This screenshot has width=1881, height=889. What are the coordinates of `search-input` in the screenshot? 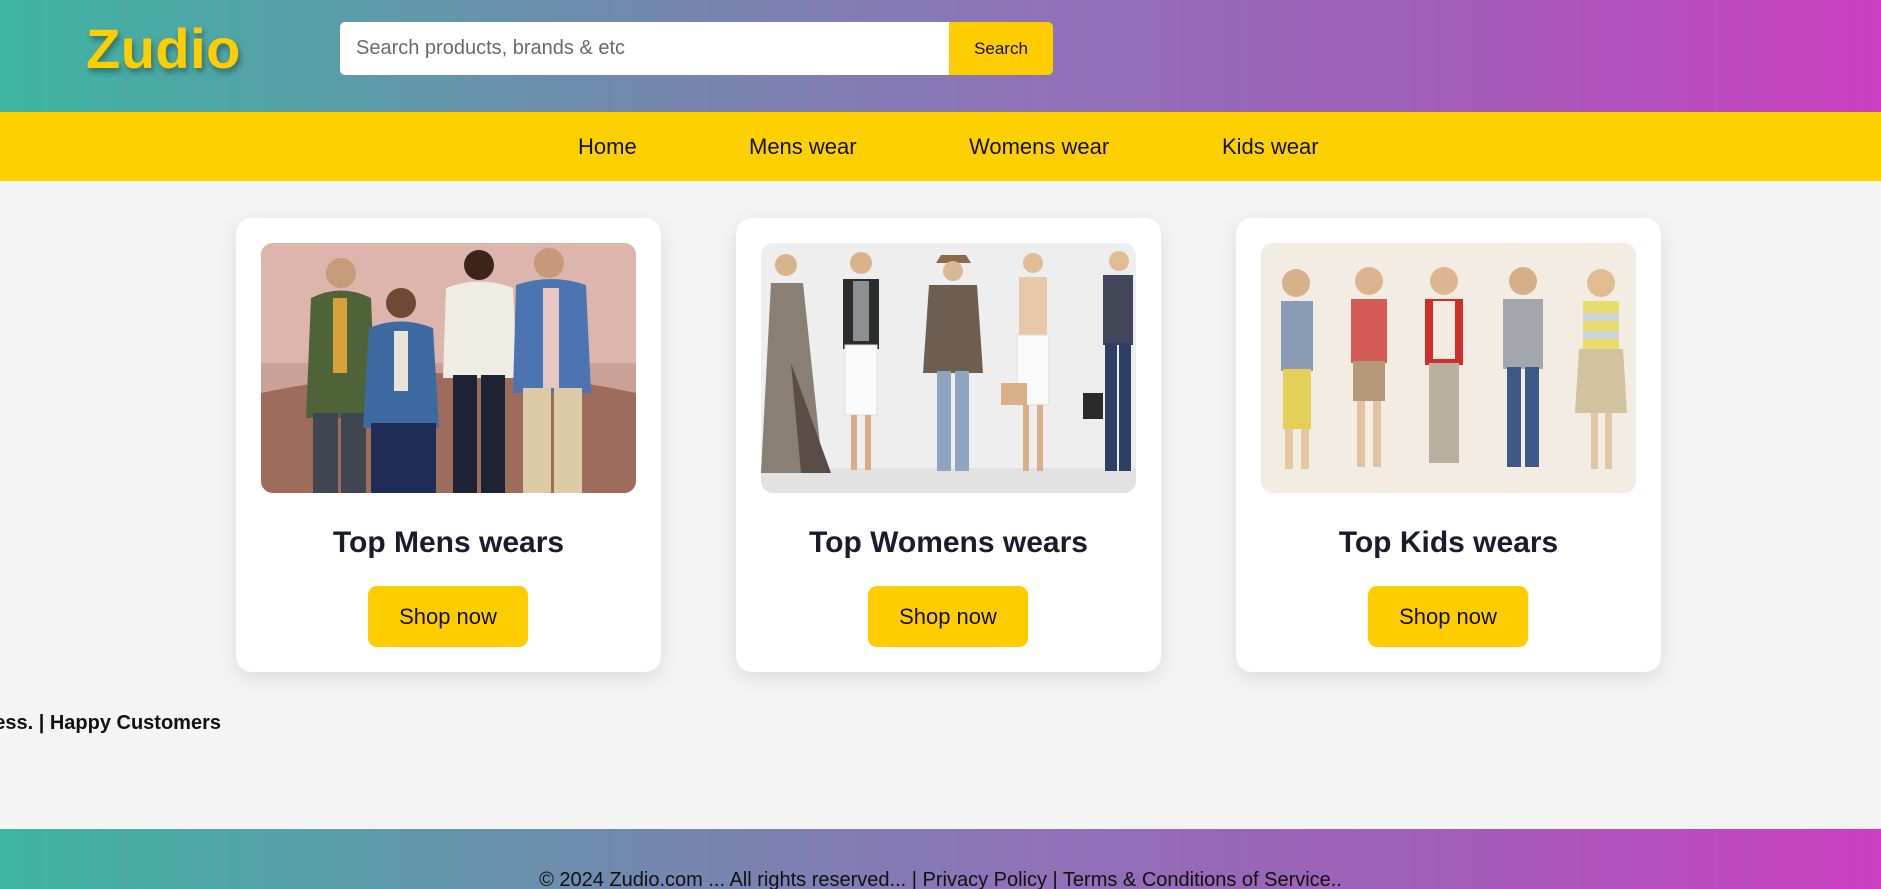 It's located at (644, 48).